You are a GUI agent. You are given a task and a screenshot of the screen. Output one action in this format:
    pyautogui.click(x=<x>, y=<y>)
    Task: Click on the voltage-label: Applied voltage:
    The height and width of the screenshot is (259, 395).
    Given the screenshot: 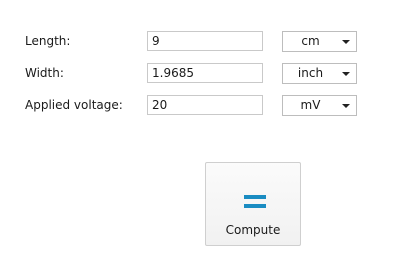 What is the action you would take?
    pyautogui.click(x=74, y=105)
    